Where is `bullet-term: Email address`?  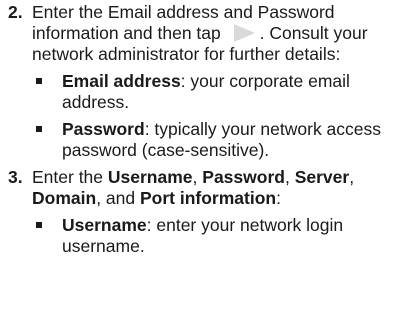
bullet-term: Email address is located at coordinates (121, 81).